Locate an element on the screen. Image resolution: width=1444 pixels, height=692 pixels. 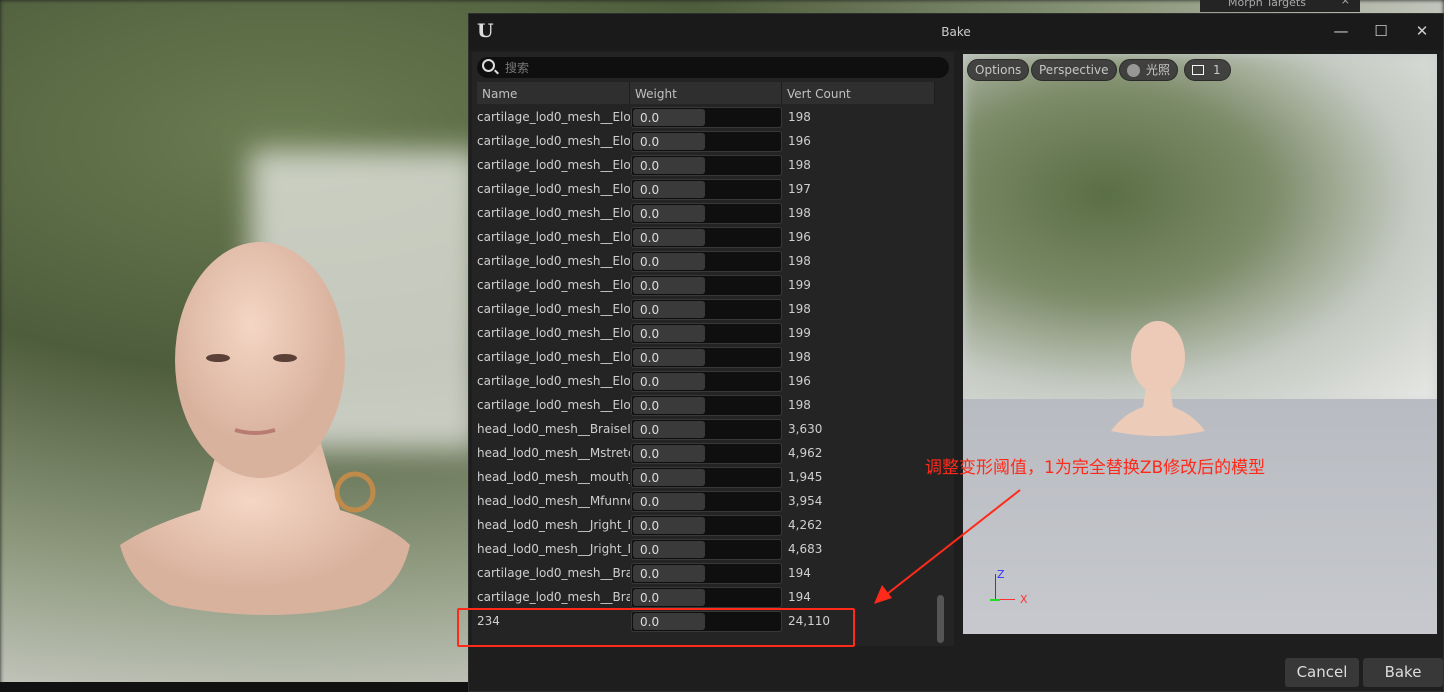
row-name: head_lod0_mesh__Mfunnel is located at coordinates (553, 501).